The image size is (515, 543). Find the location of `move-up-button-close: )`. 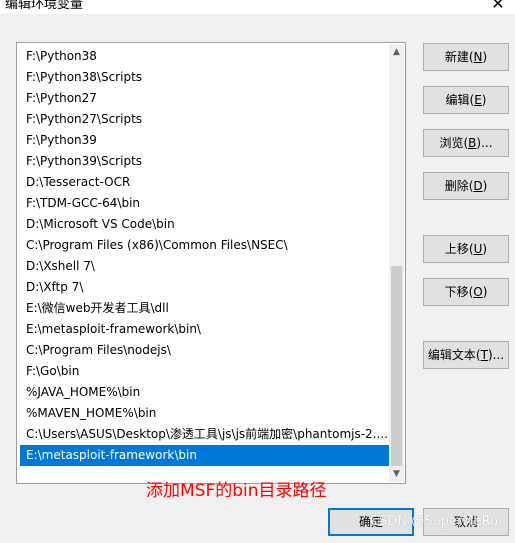

move-up-button-close: ) is located at coordinates (485, 249).